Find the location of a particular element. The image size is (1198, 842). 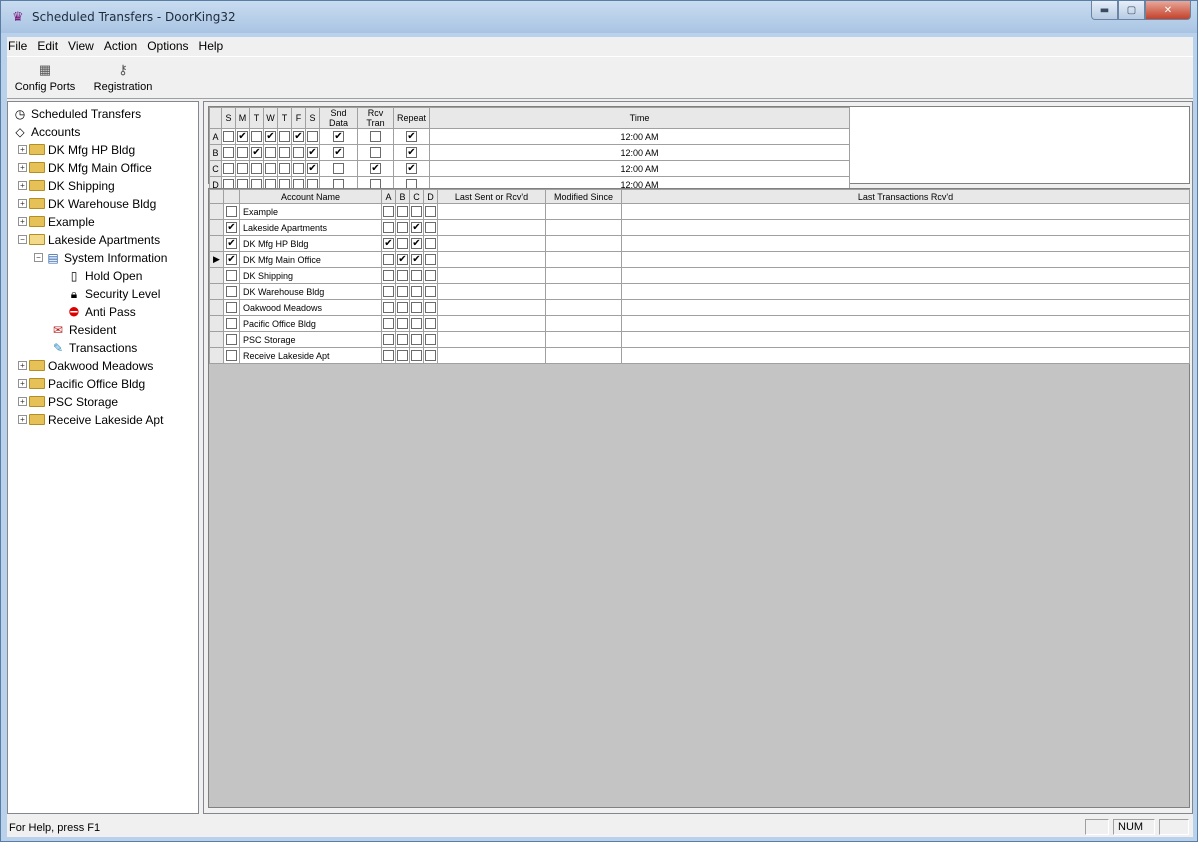

schedule-row: A ✔ ✔ ✔ ✔ ✔ 12:00 AM is located at coordinates (529, 136).